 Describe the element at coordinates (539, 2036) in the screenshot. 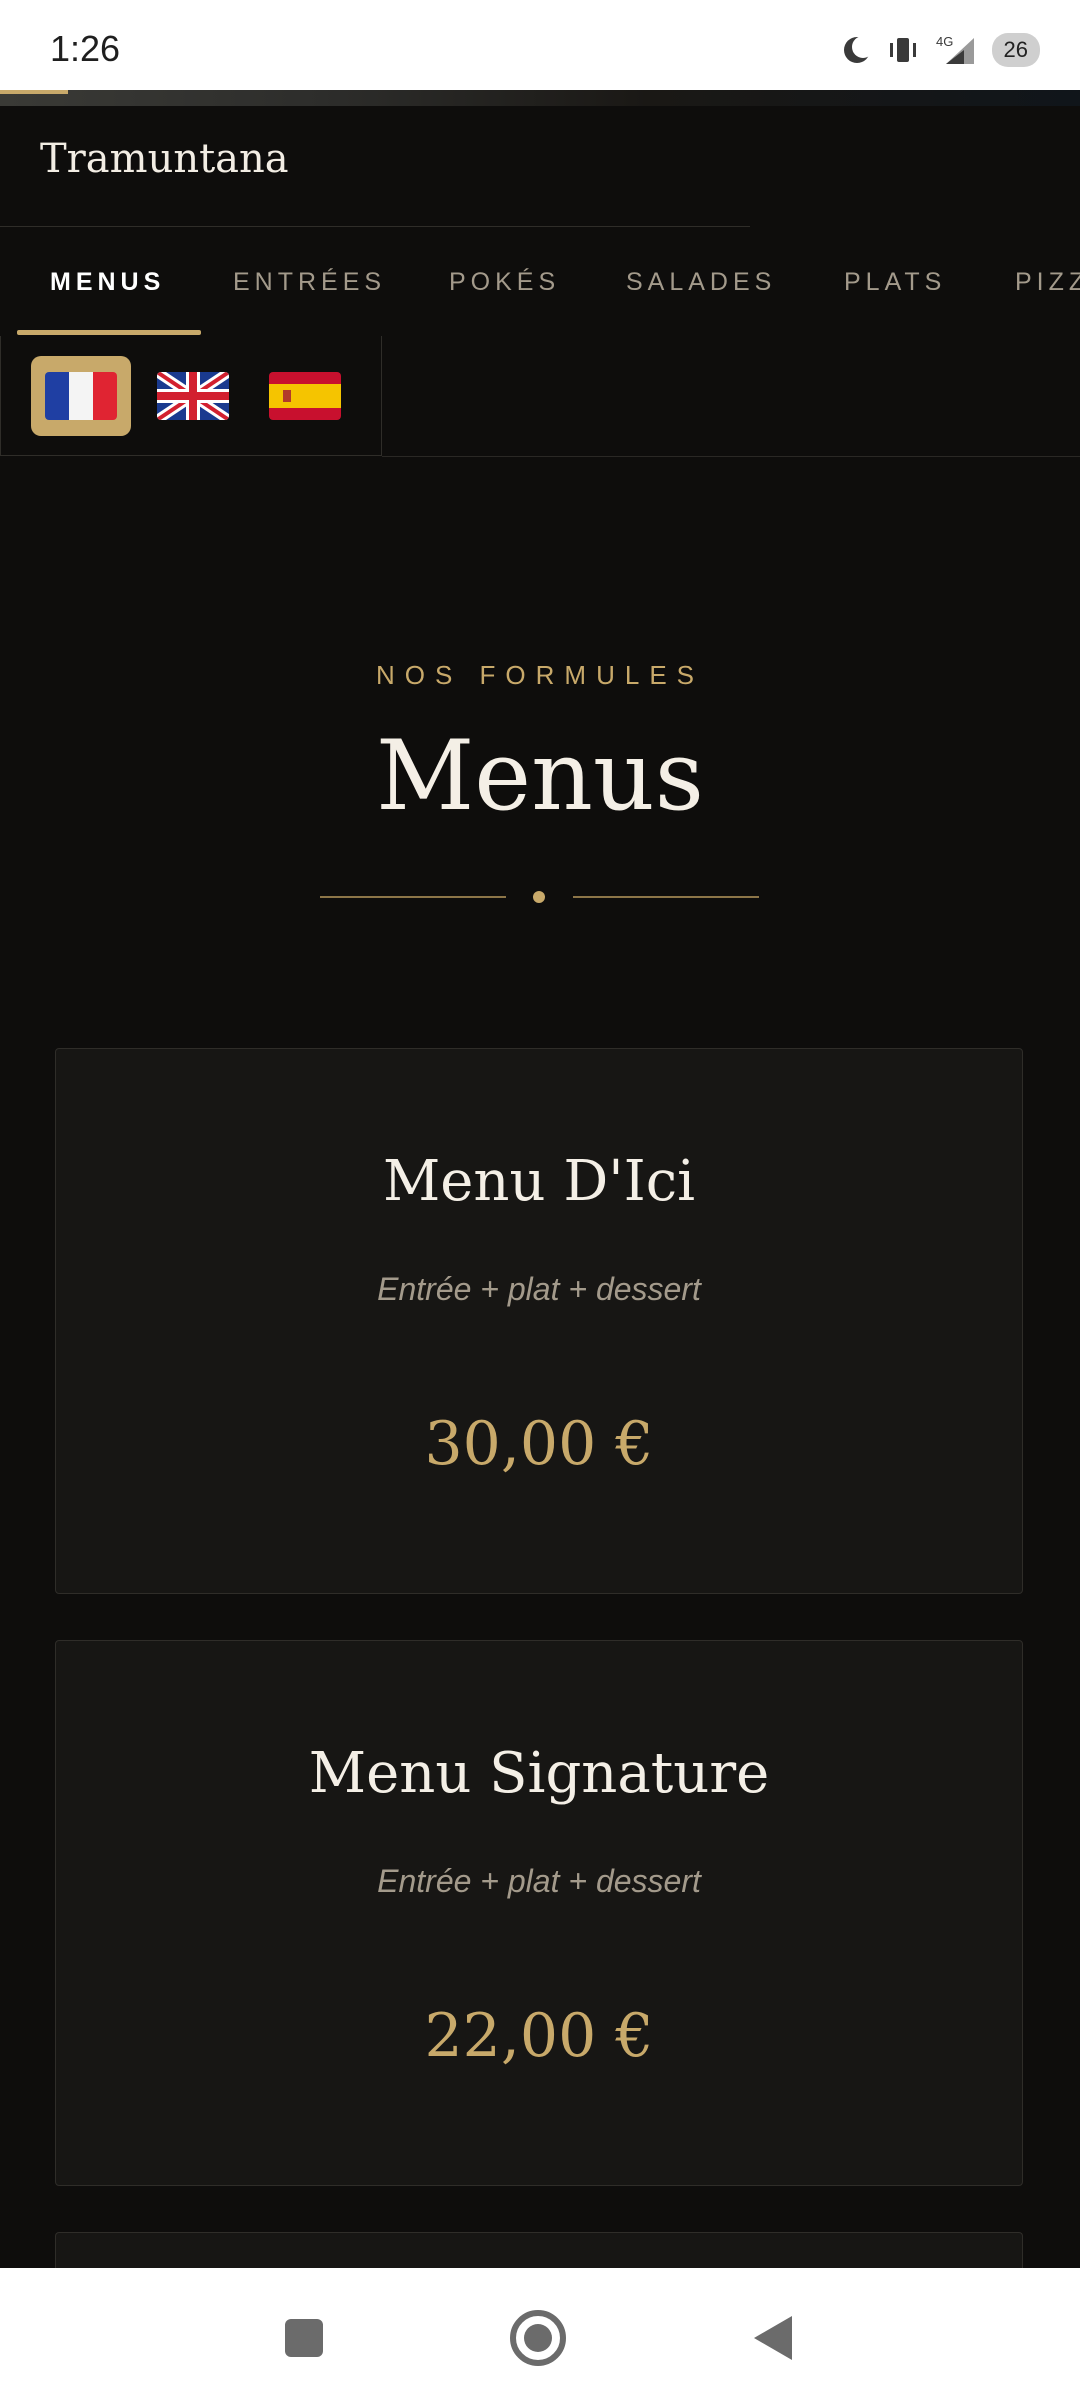

I see `menu-price: 22,00 €` at that location.